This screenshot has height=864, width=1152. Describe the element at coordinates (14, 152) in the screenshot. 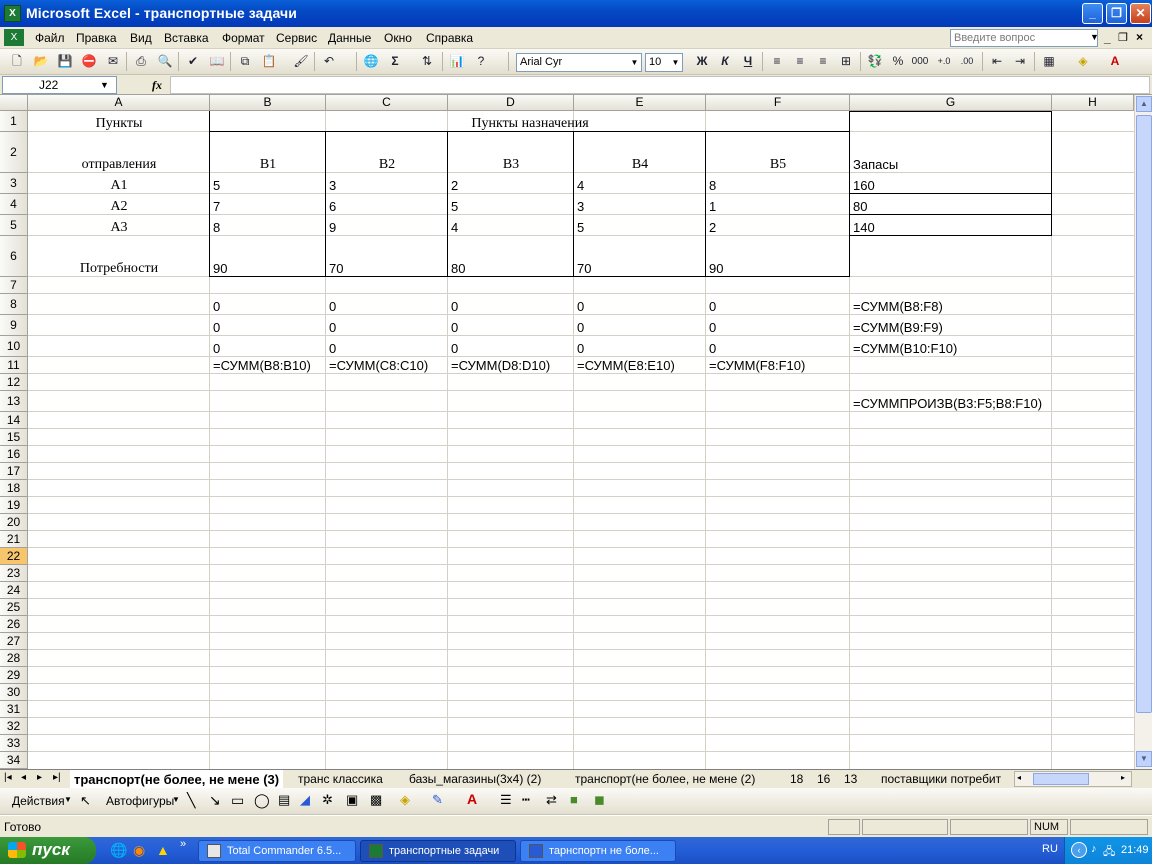

I see `row-header-2: 2` at that location.